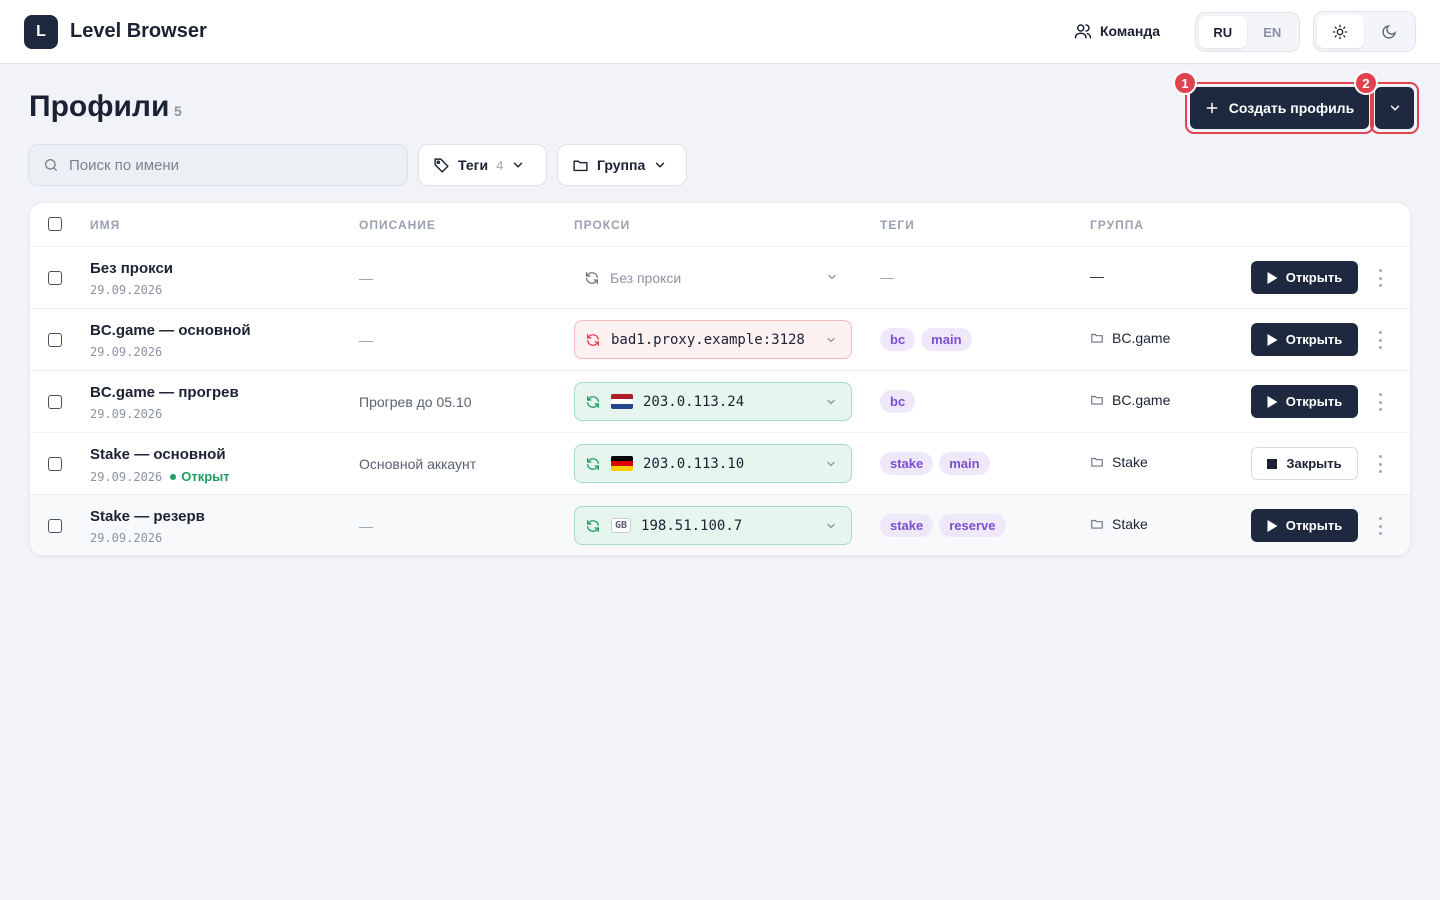  I want to click on team-label: Команда, so click(1130, 31).